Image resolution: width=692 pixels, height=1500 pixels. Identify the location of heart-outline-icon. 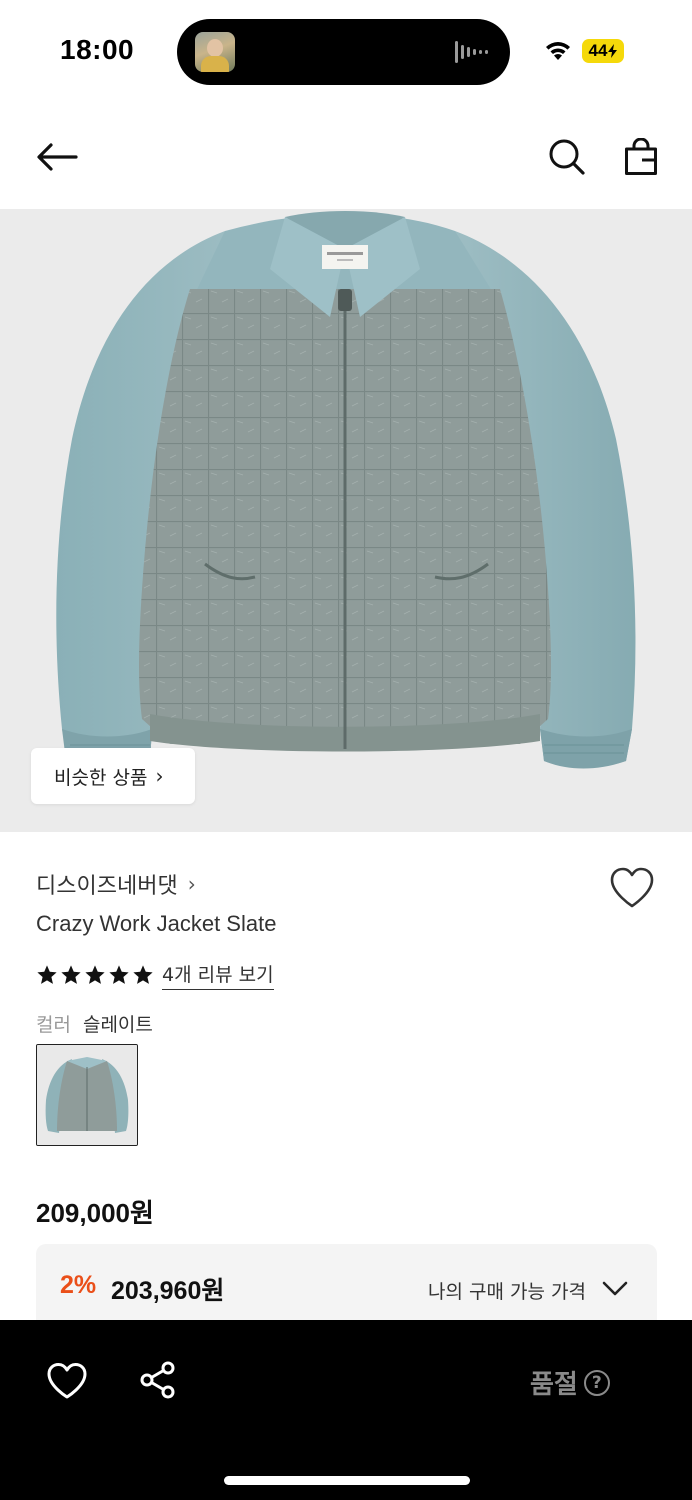
(67, 1381).